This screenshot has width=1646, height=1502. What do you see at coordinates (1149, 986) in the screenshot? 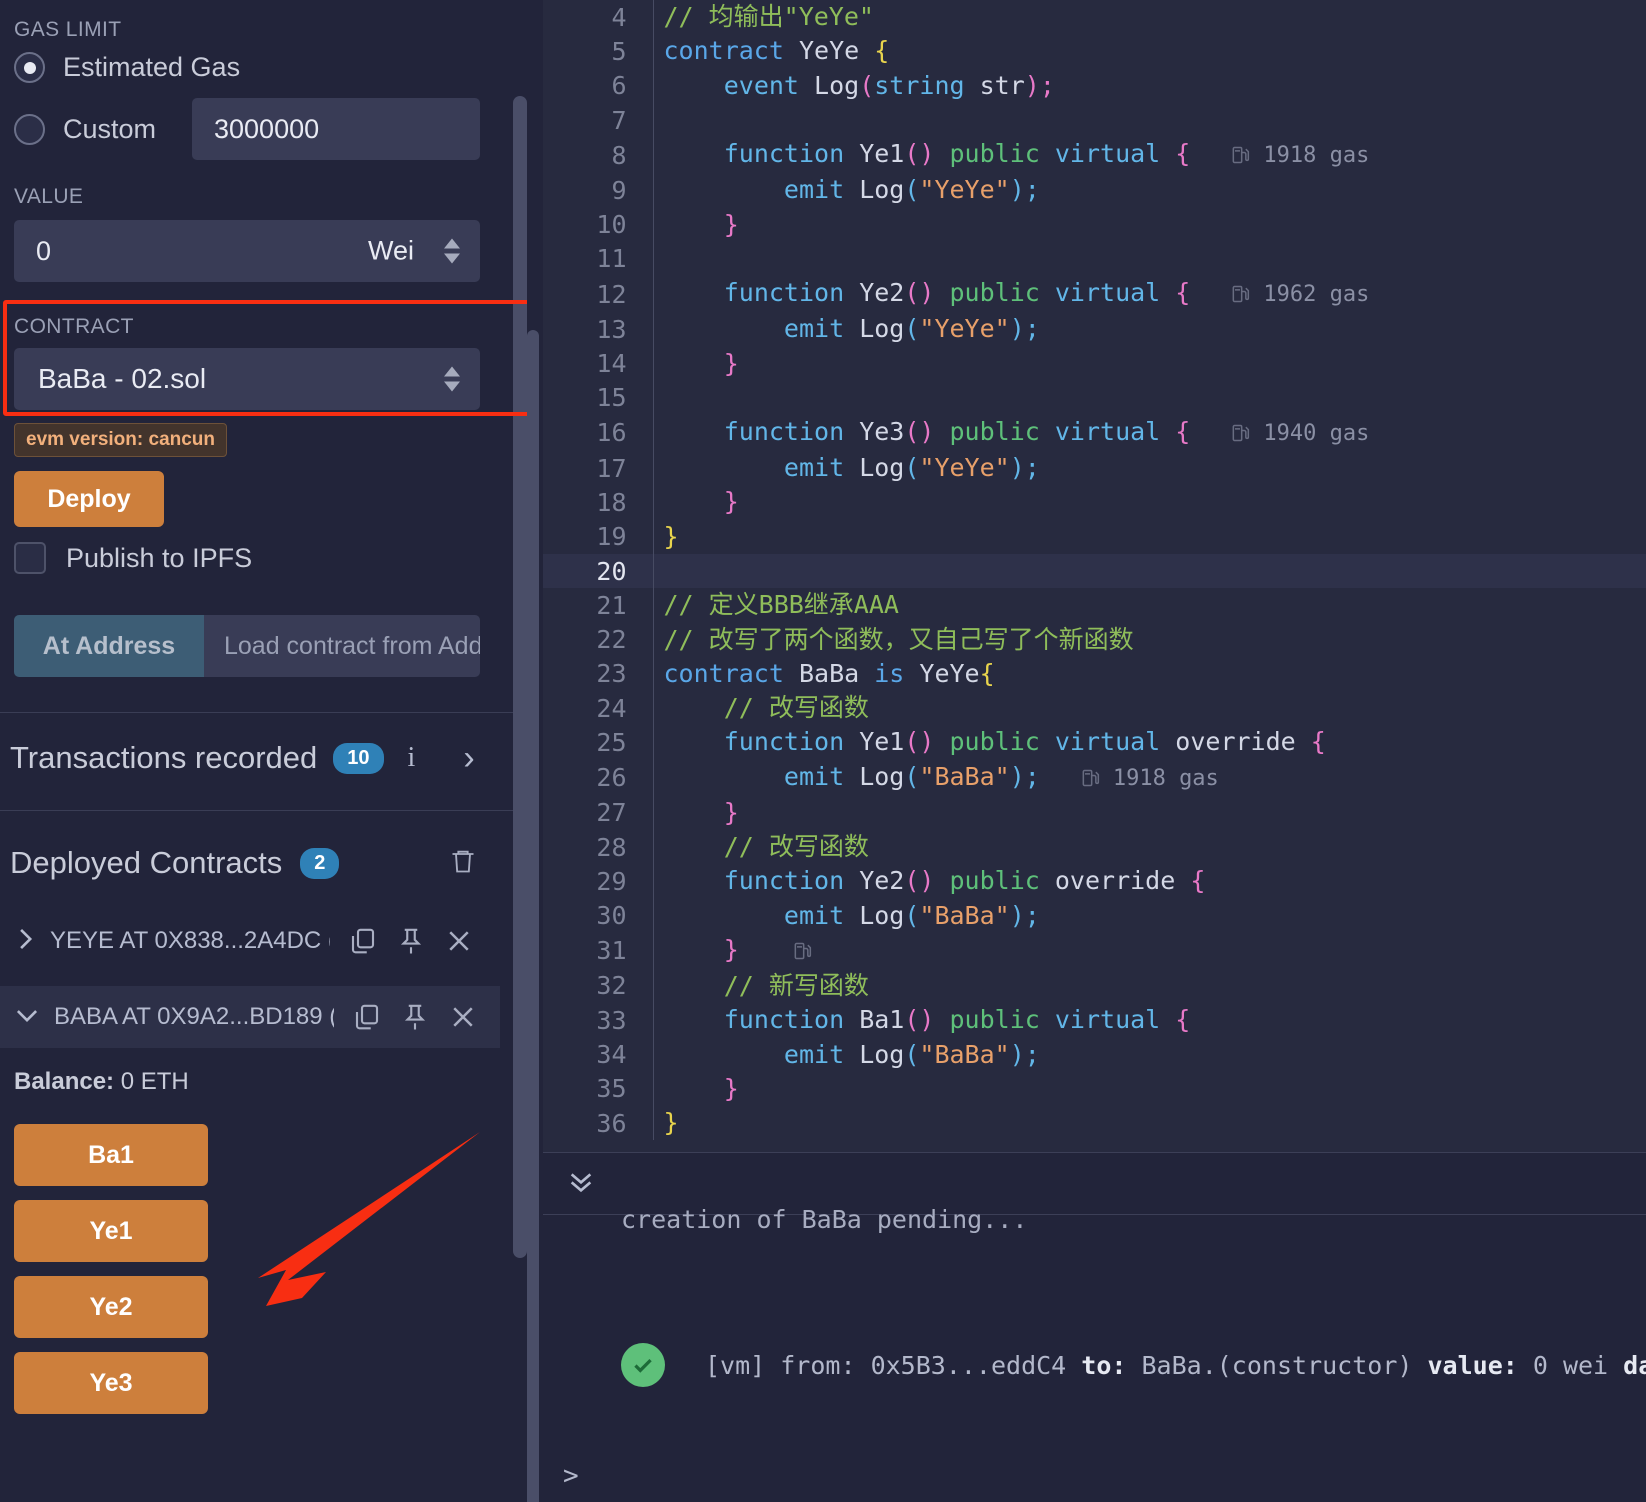
I see `code-text: // 新写函数` at bounding box center [1149, 986].